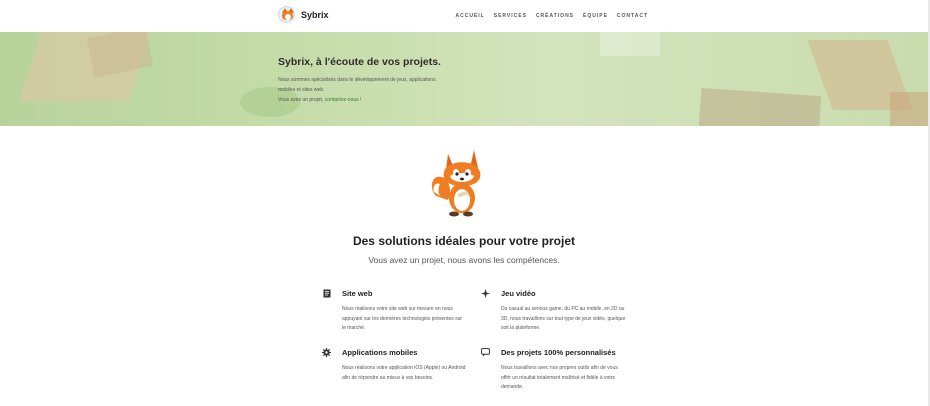 The width and height of the screenshot is (930, 406). Describe the element at coordinates (595, 16) in the screenshot. I see `nav-equipe: Équipe` at that location.